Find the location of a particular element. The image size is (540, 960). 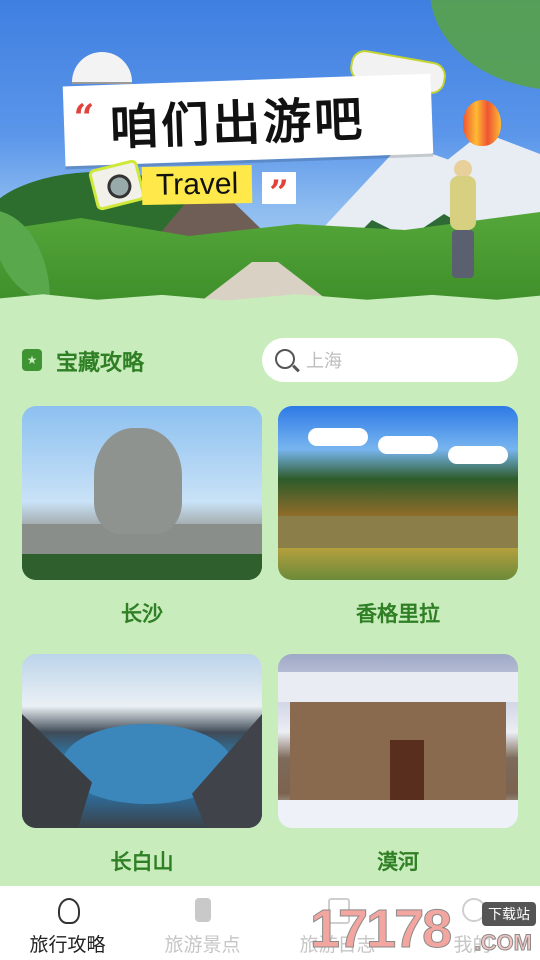

destination-card-shangrila: 香格里拉 is located at coordinates (398, 526).